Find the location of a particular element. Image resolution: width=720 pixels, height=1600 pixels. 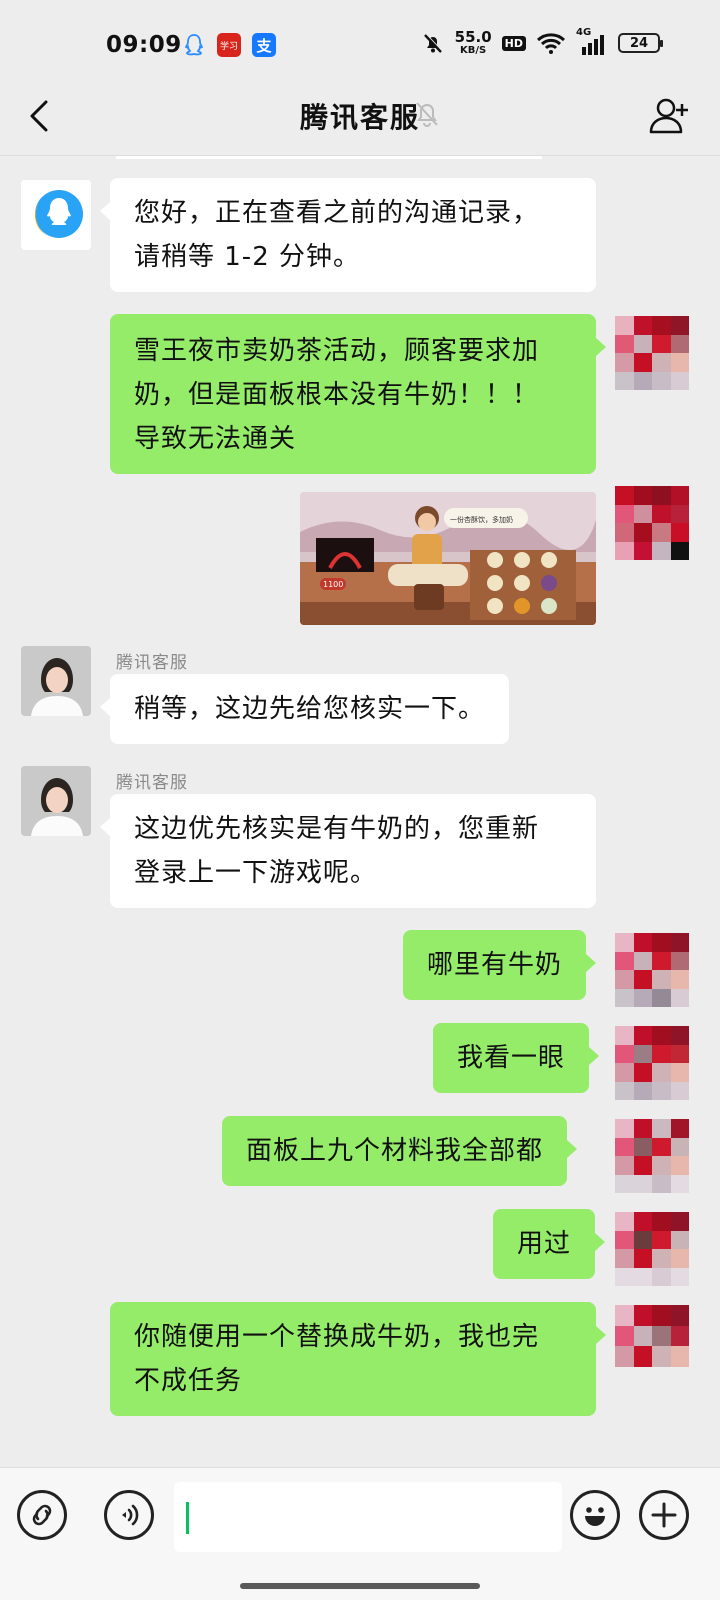

link-icon is located at coordinates (42, 1515).